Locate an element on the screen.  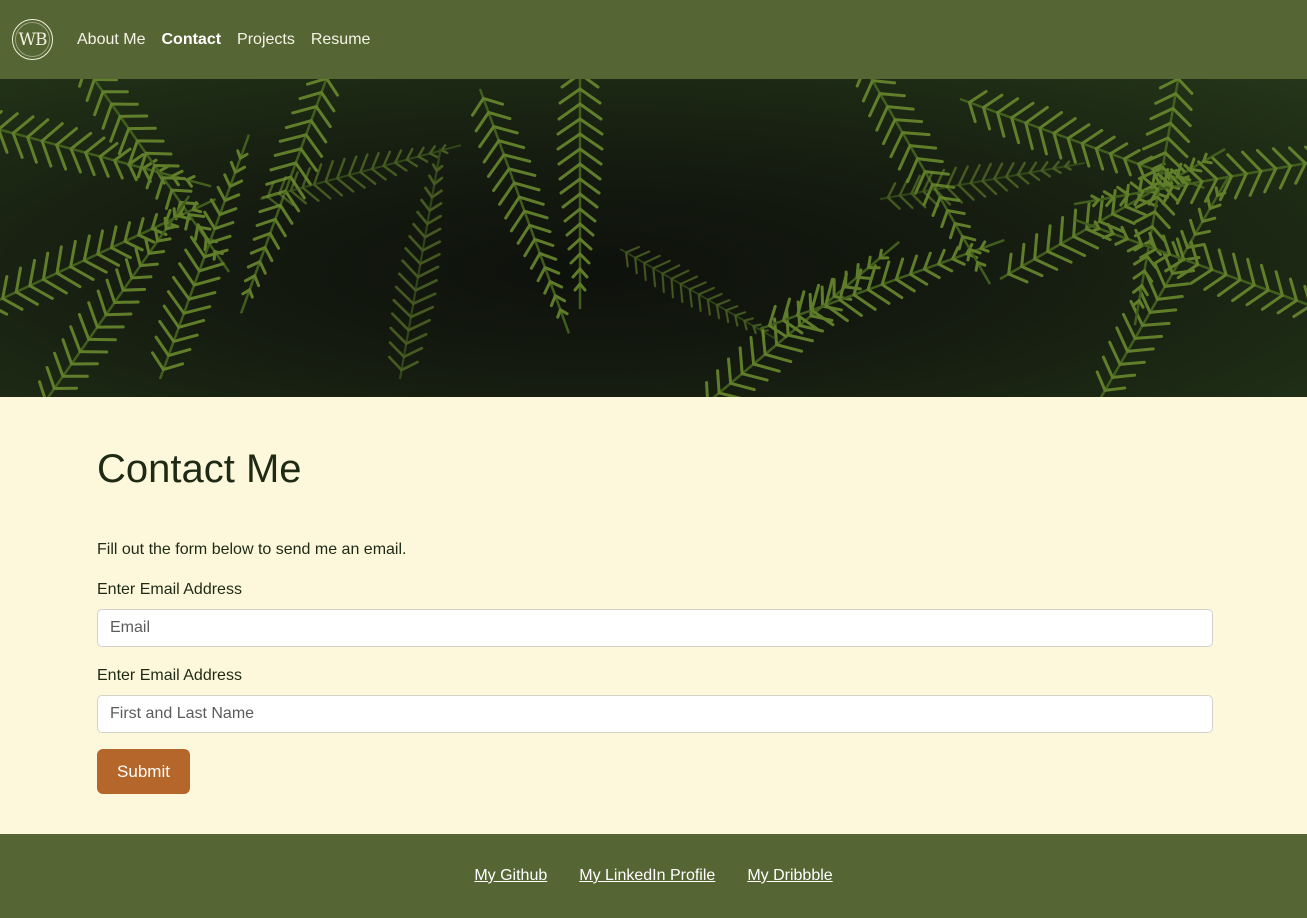
name-label: Enter Email Address is located at coordinates (169, 675).